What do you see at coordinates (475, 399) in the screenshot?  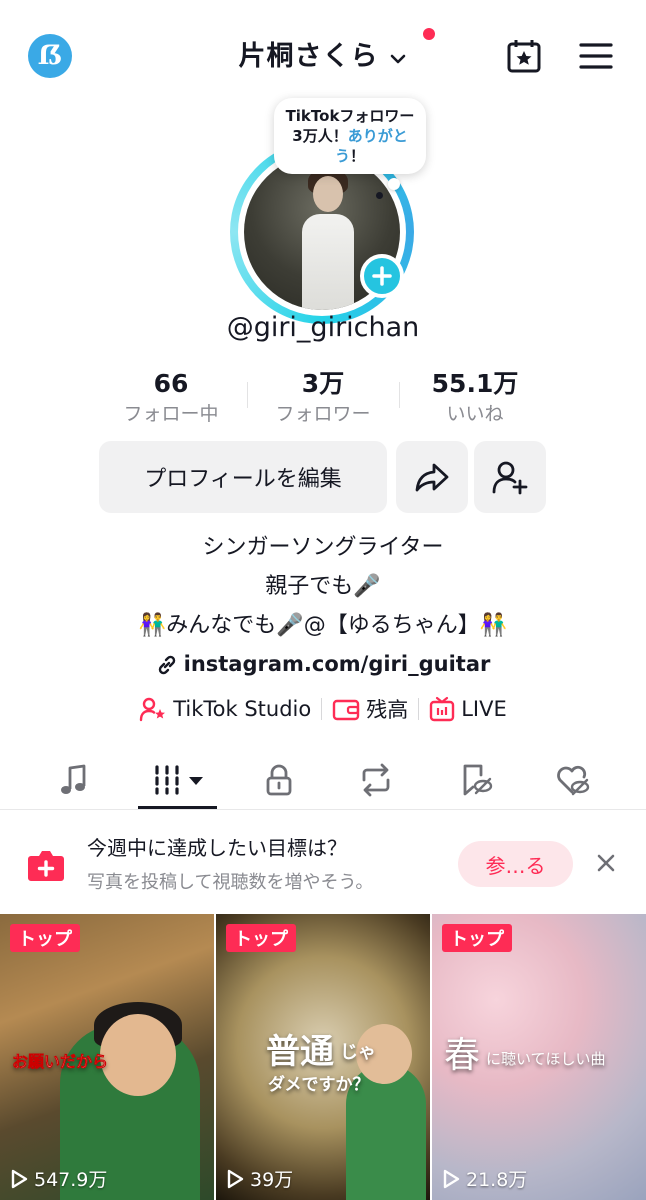 I see `likes-stat: 55.1万 いいね` at bounding box center [475, 399].